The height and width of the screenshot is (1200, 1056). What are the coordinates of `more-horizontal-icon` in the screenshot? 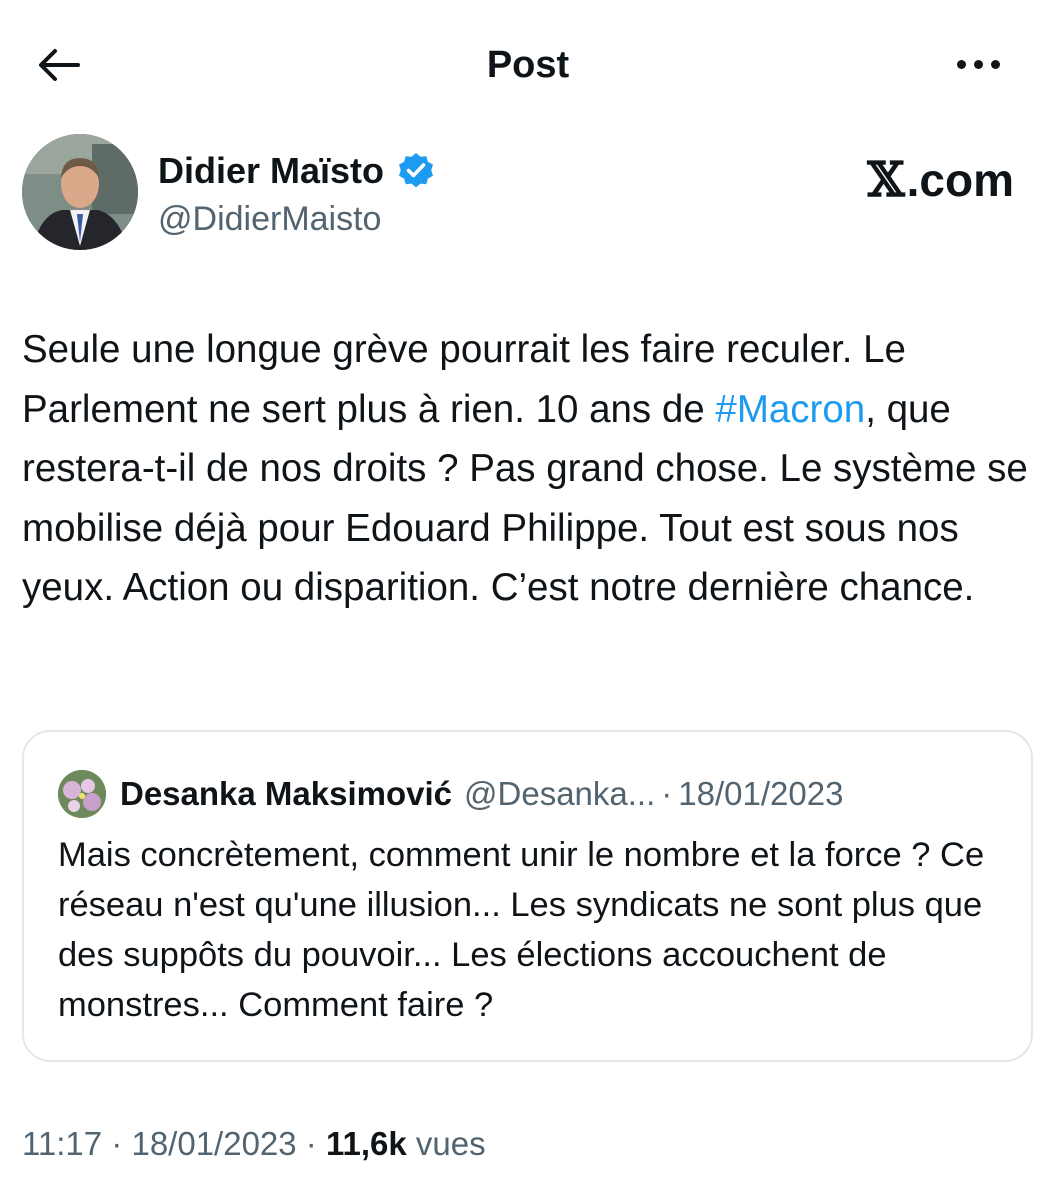 It's located at (961, 64).